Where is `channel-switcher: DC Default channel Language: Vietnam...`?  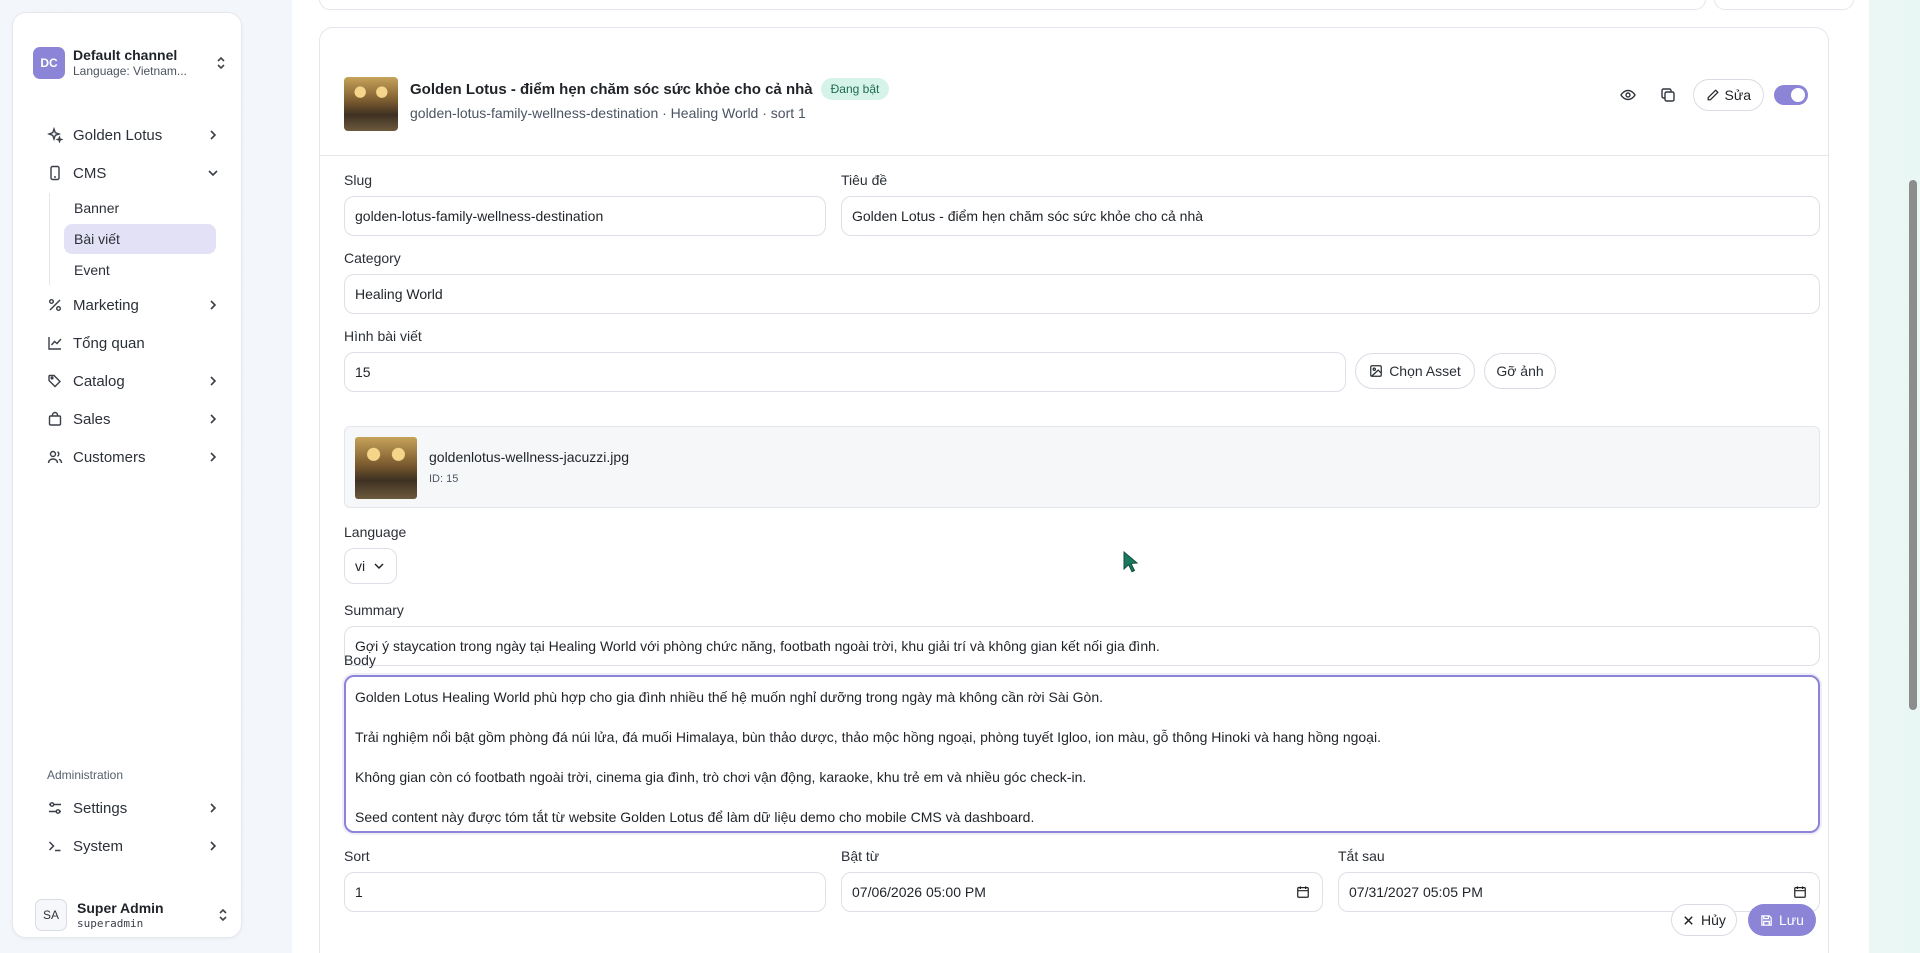 channel-switcher: DC Default channel Language: Vietnam... is located at coordinates (131, 63).